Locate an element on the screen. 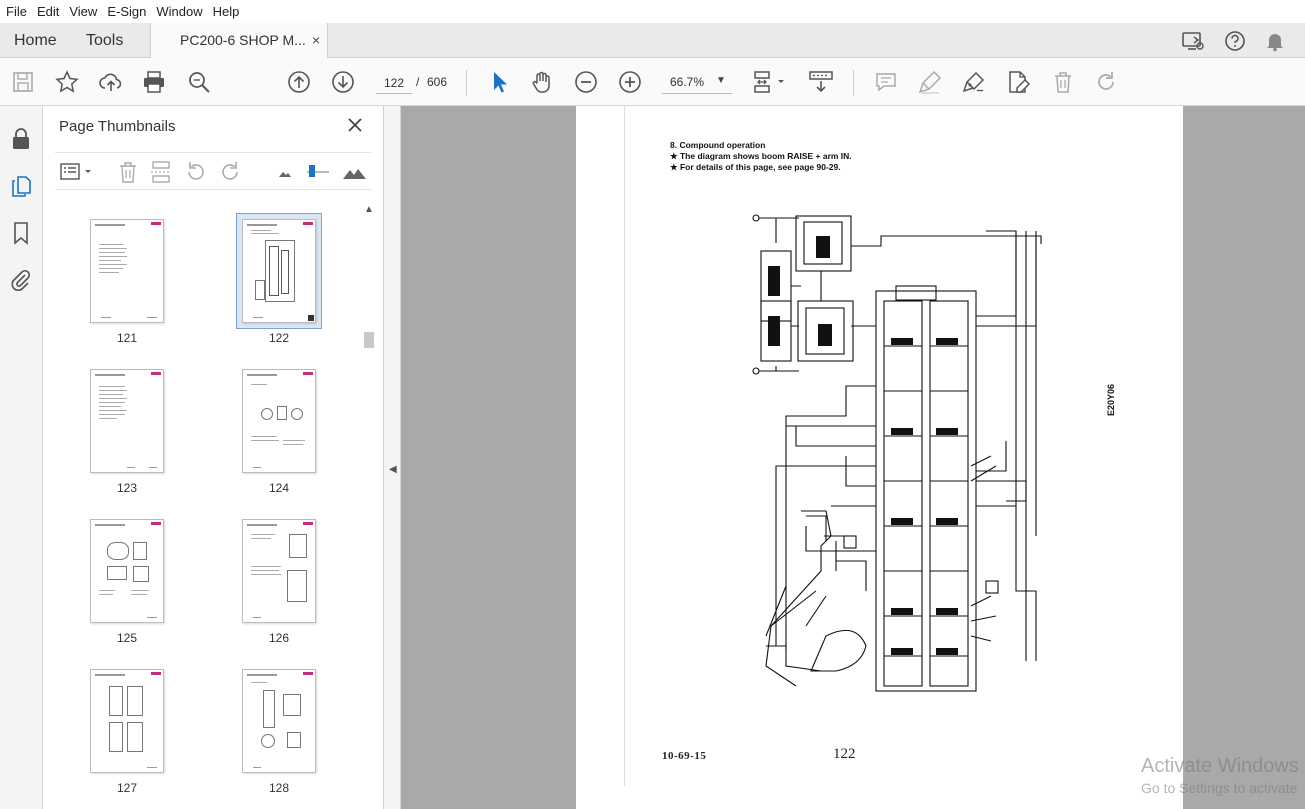  save-icon is located at coordinates (23, 82).